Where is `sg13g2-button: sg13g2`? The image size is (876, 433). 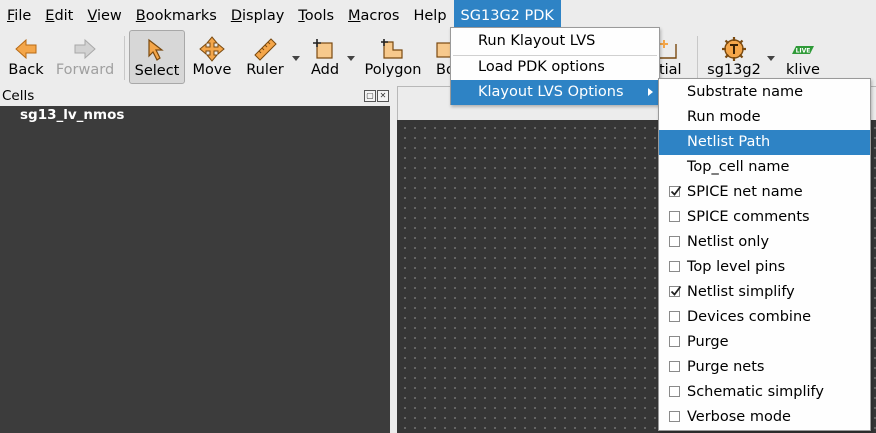 sg13g2-button: sg13g2 is located at coordinates (734, 57).